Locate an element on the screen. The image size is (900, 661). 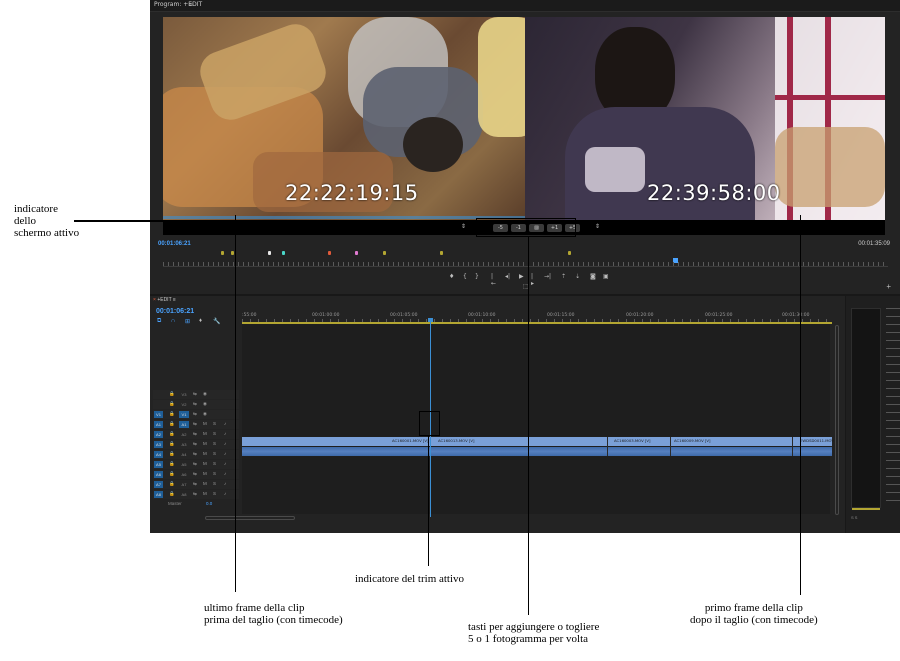
track-header-a7: A7 A7 🔒 ⇆ M S ♪ is located at coordinates (196, 484).